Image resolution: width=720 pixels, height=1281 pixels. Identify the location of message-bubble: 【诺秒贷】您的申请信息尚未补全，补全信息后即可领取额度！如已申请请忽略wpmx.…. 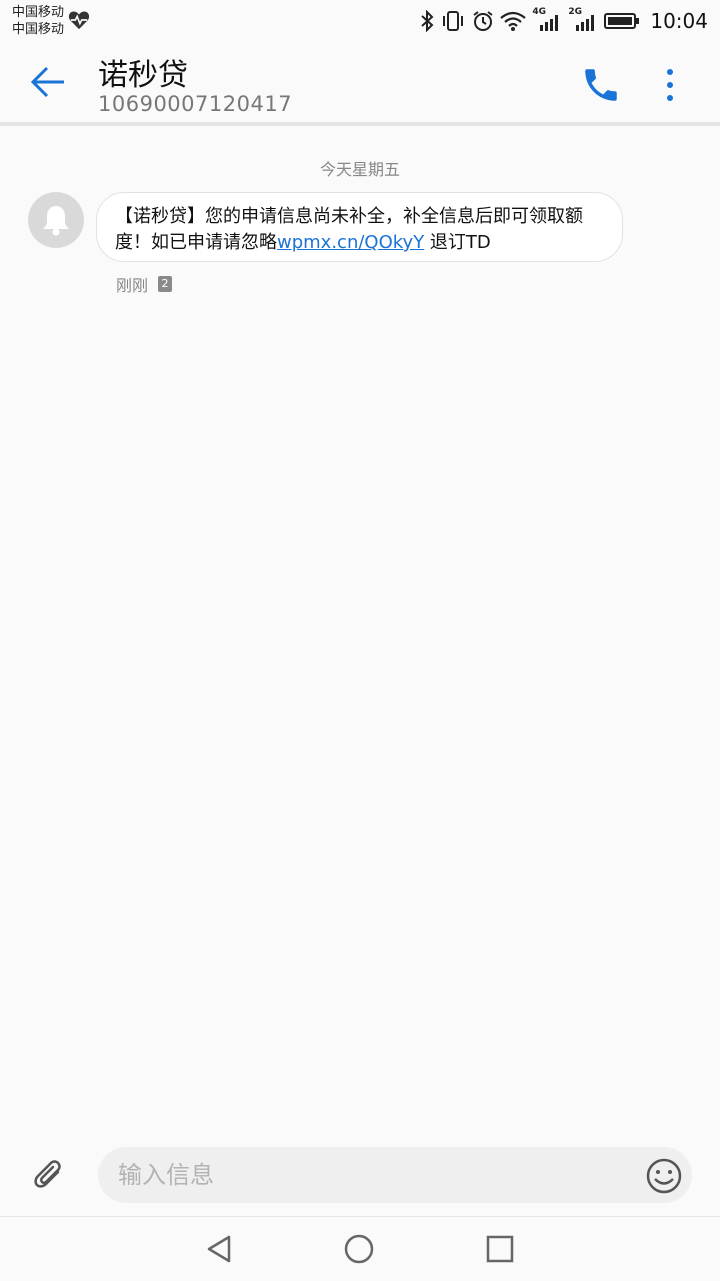
(359, 227).